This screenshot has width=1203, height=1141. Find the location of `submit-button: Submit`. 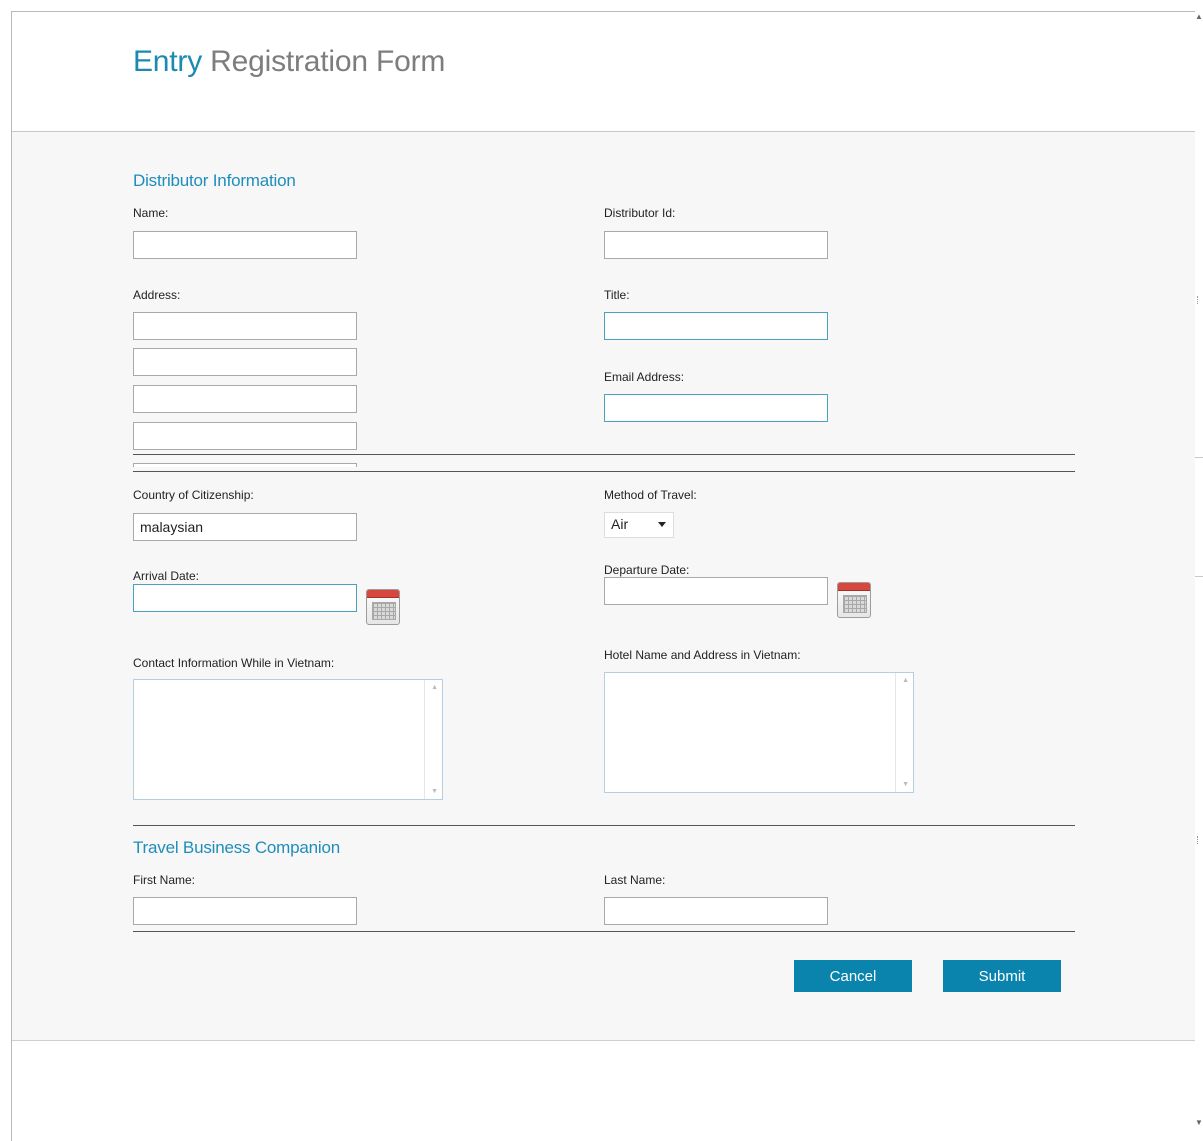

submit-button: Submit is located at coordinates (1002, 976).